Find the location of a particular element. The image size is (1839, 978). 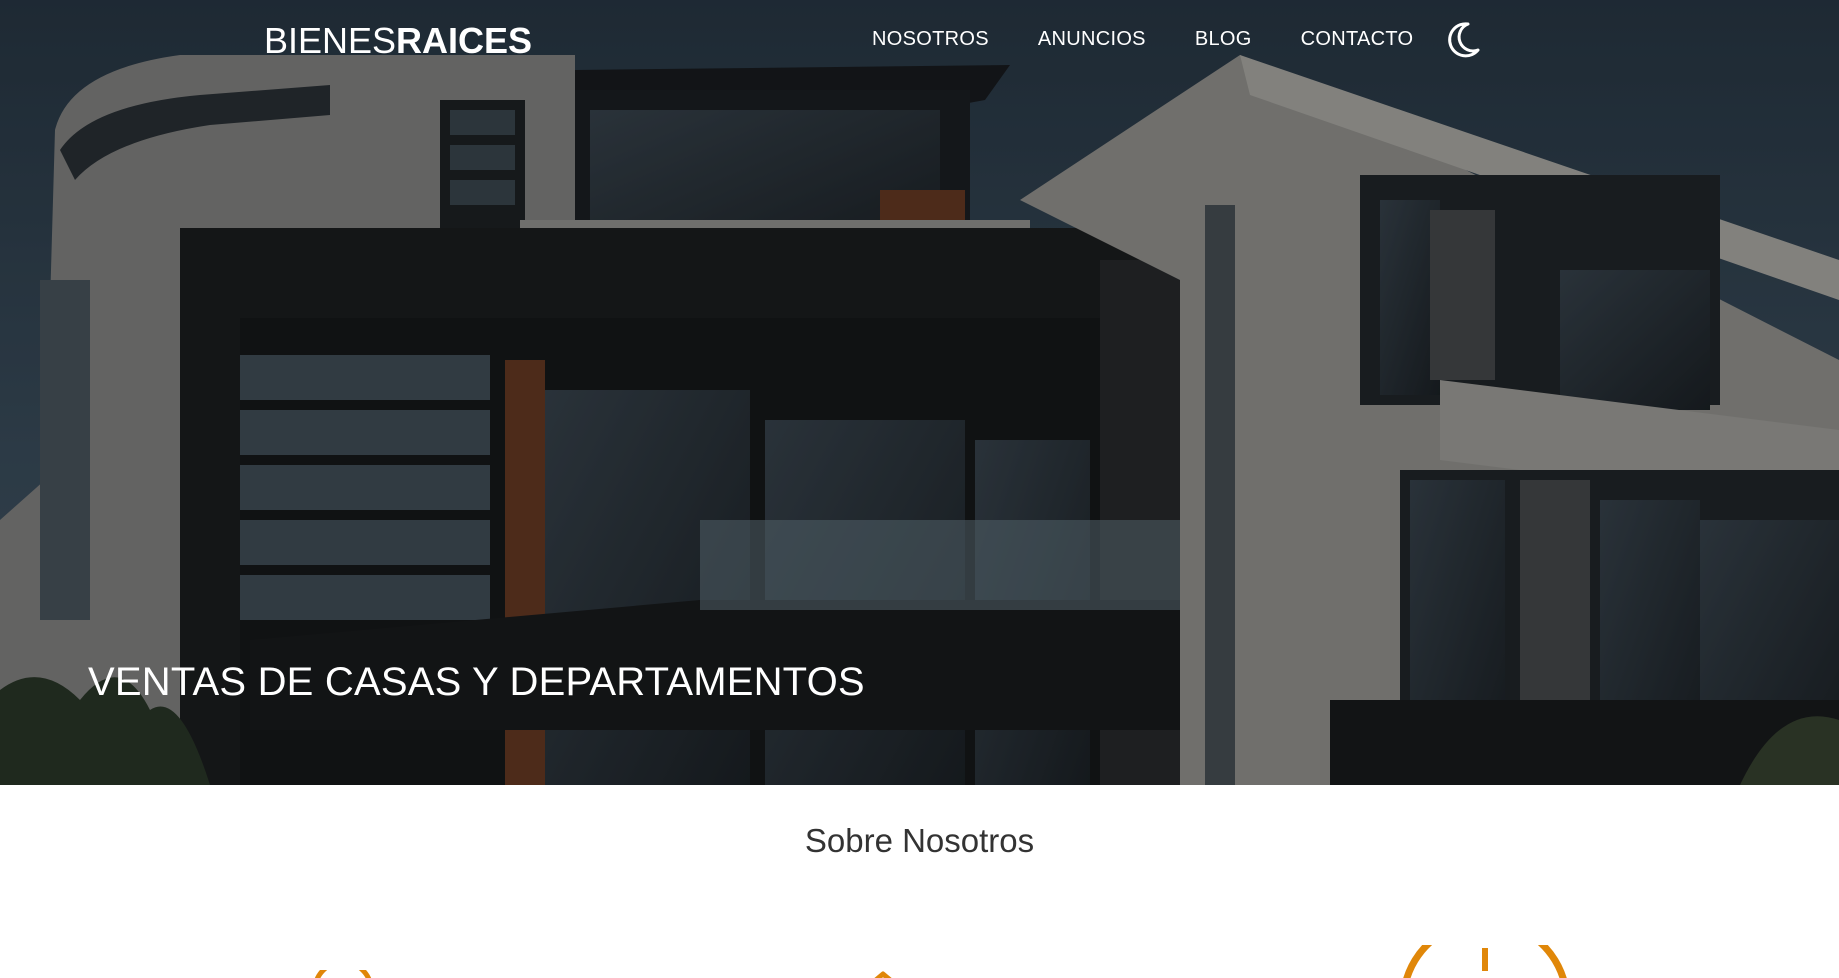

logo-bold-text: RAICES is located at coordinates (464, 40).